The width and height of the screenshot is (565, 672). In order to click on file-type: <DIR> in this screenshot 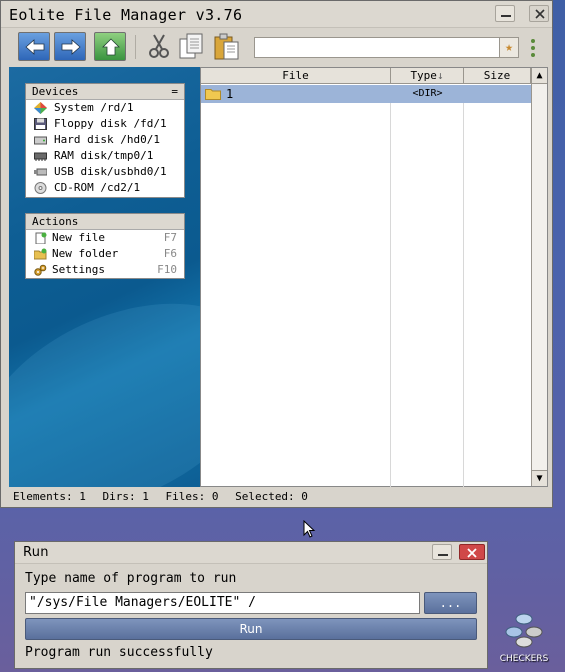, I will do `click(427, 93)`.